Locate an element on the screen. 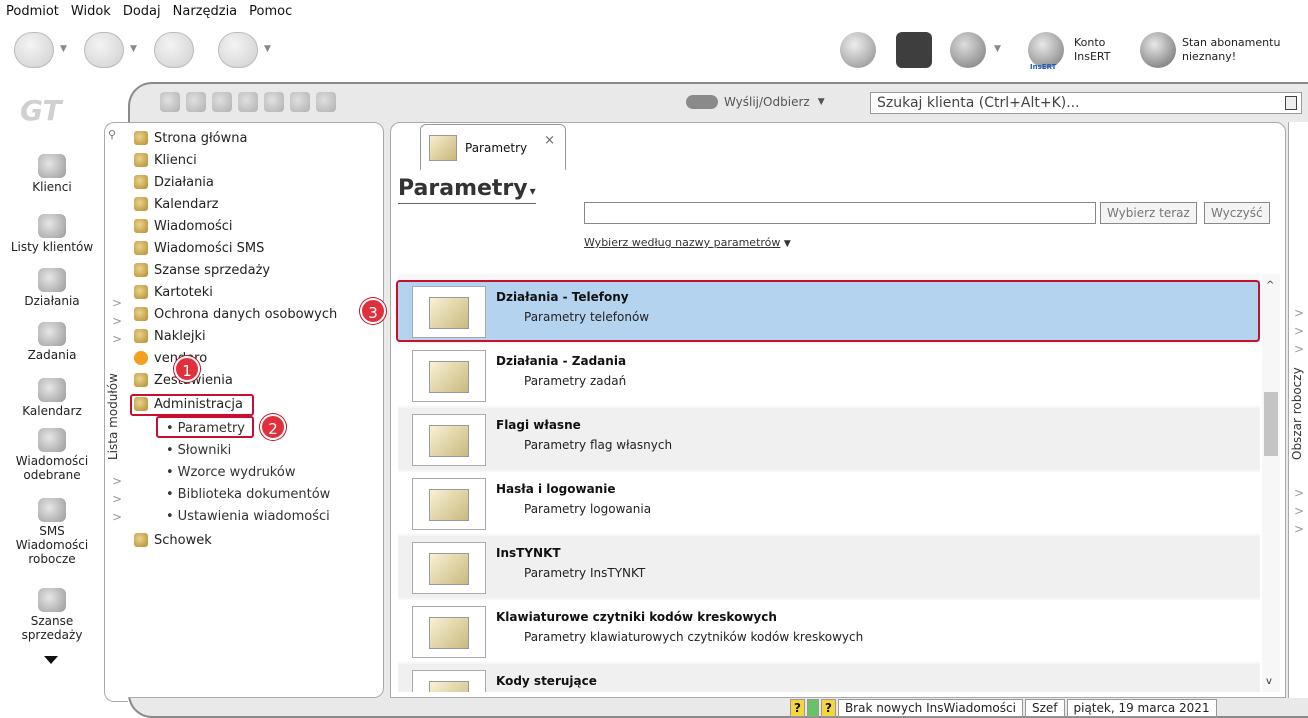 The height and width of the screenshot is (718, 1308). tree-wzorce-wydrukow: • Wzorce wydruków is located at coordinates (230, 472).